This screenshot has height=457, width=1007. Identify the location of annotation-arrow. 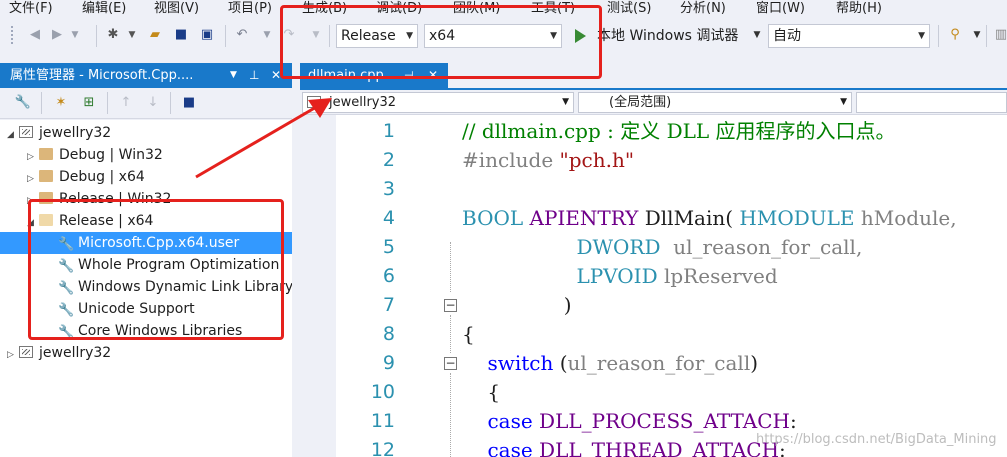
(263, 138).